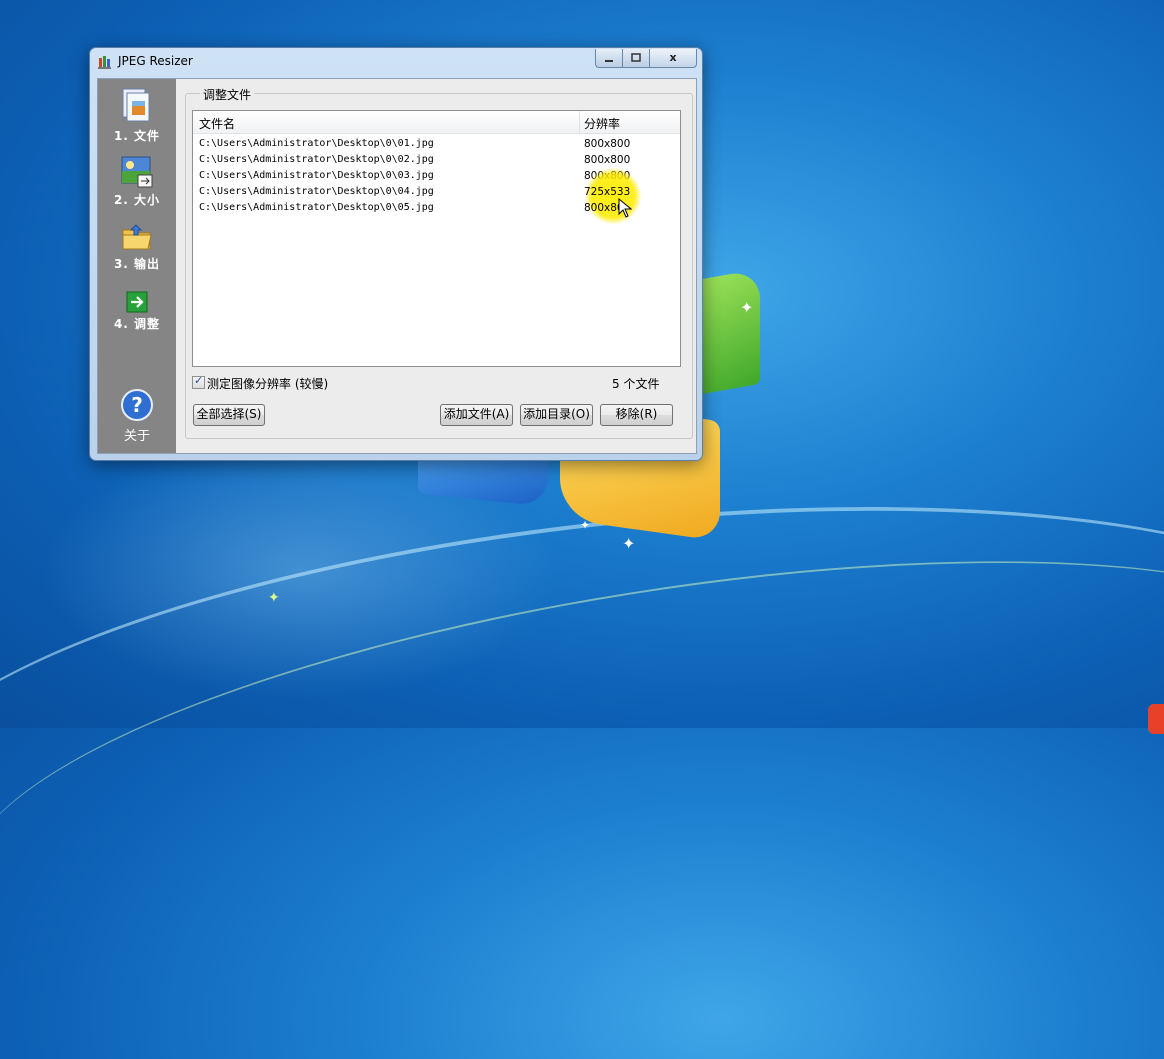 This screenshot has height=1059, width=1164. Describe the element at coordinates (136, 105) in the screenshot. I see `files-icon` at that location.